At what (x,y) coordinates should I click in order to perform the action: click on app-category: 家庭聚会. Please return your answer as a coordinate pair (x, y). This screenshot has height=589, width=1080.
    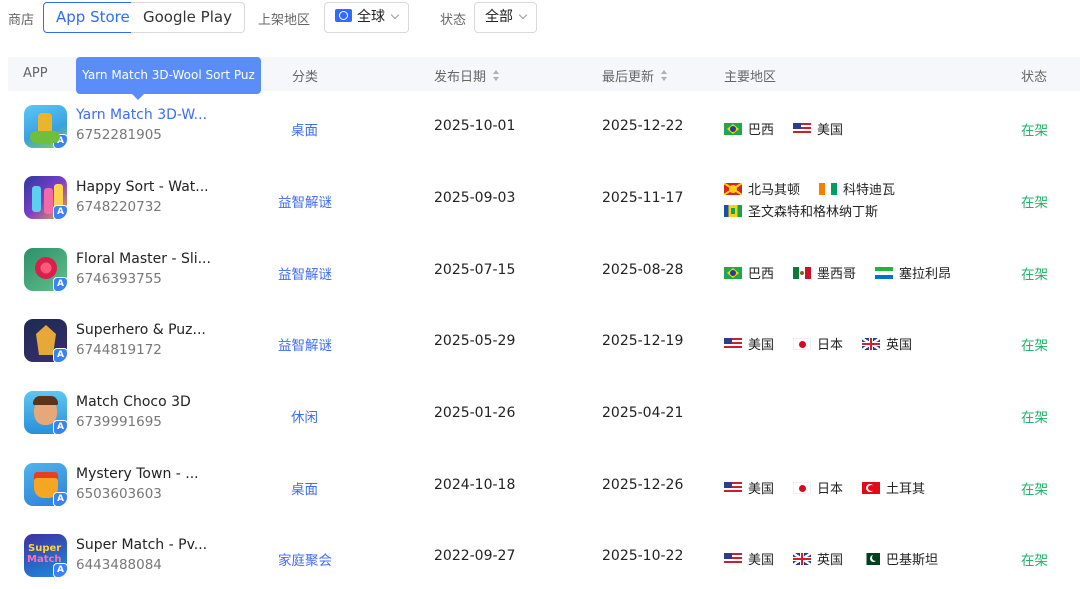
    Looking at the image, I should click on (305, 559).